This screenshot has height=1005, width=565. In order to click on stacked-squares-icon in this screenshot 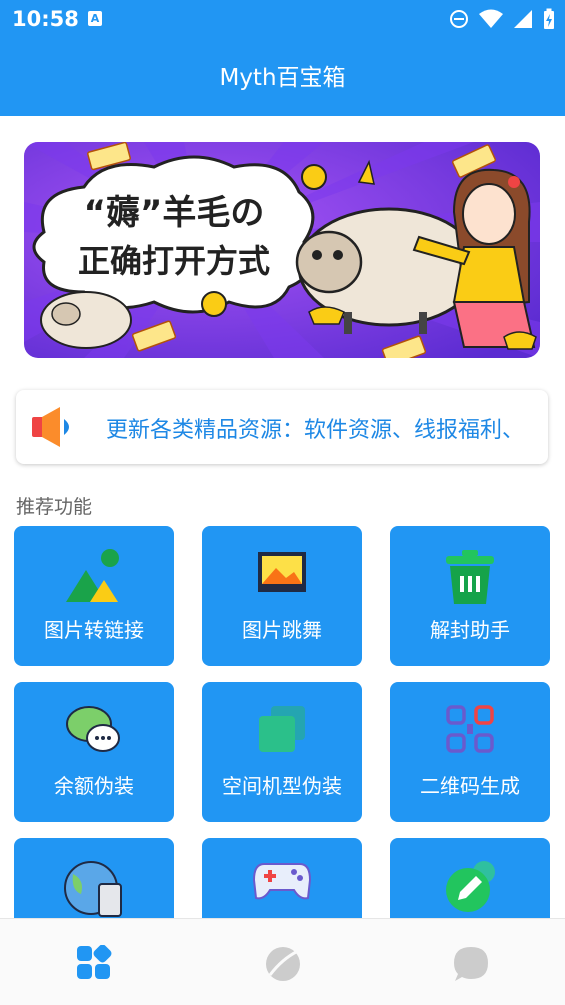, I will do `click(282, 731)`.